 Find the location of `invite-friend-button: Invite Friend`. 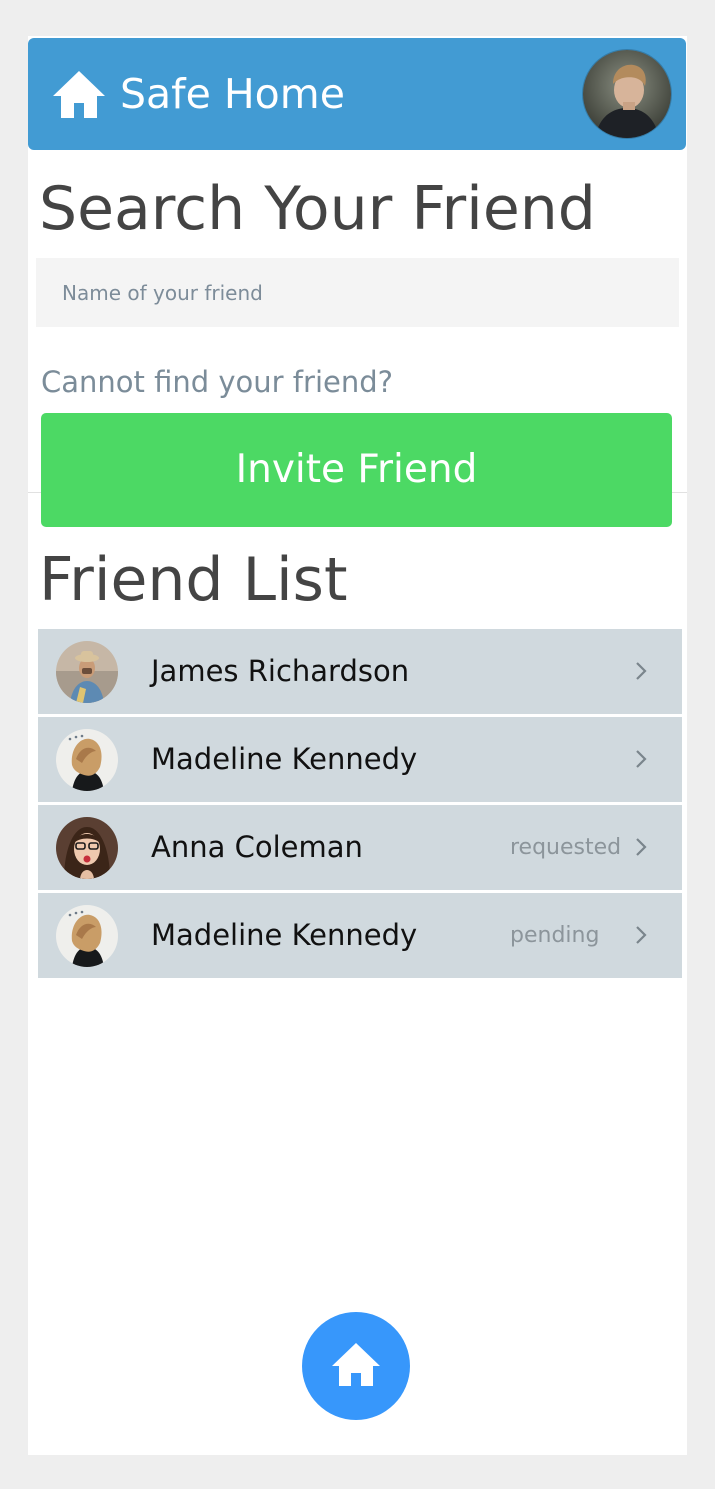

invite-friend-button: Invite Friend is located at coordinates (356, 470).